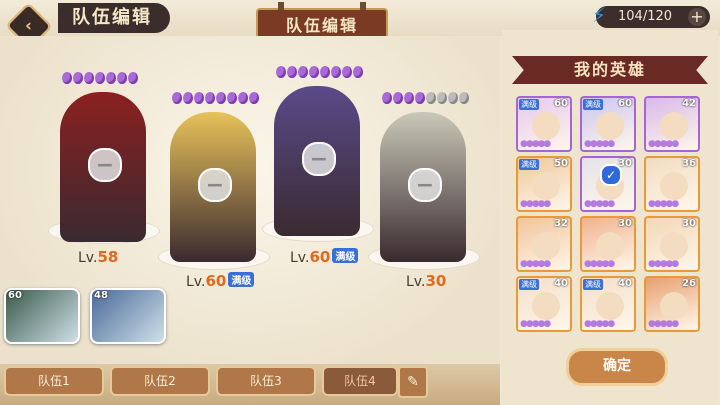 Image resolution: width=720 pixels, height=405 pixels. I want to click on selected-check-icon: ✓, so click(611, 175).